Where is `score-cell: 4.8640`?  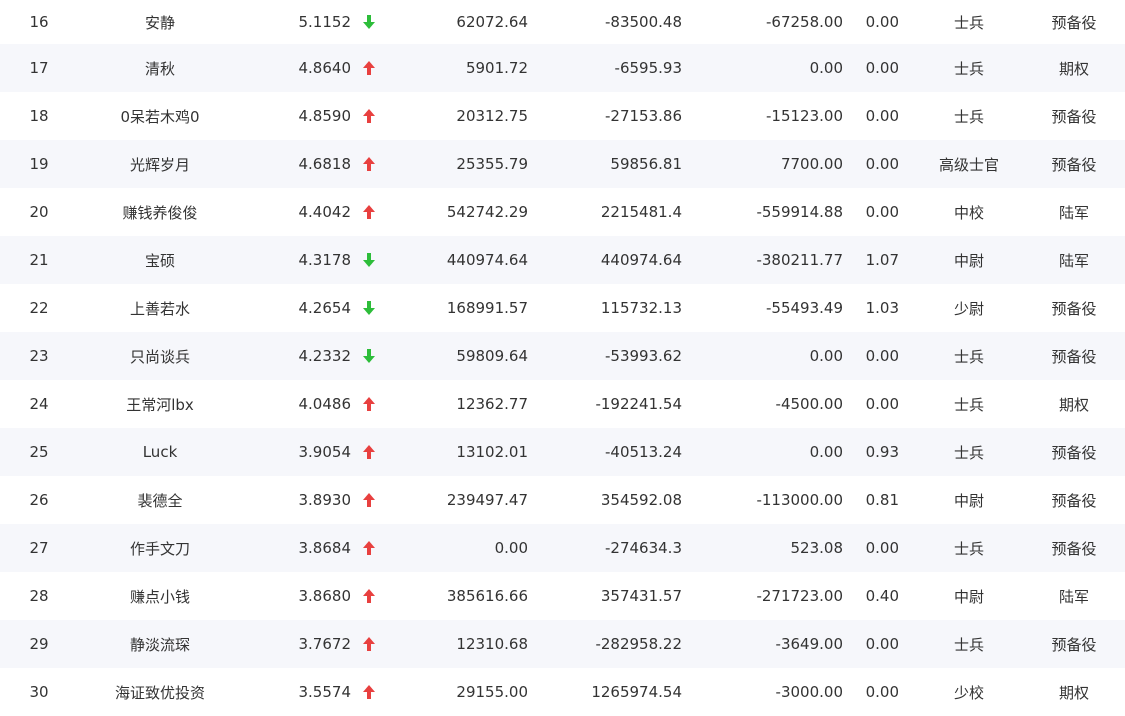
score-cell: 4.8640 is located at coordinates (325, 68).